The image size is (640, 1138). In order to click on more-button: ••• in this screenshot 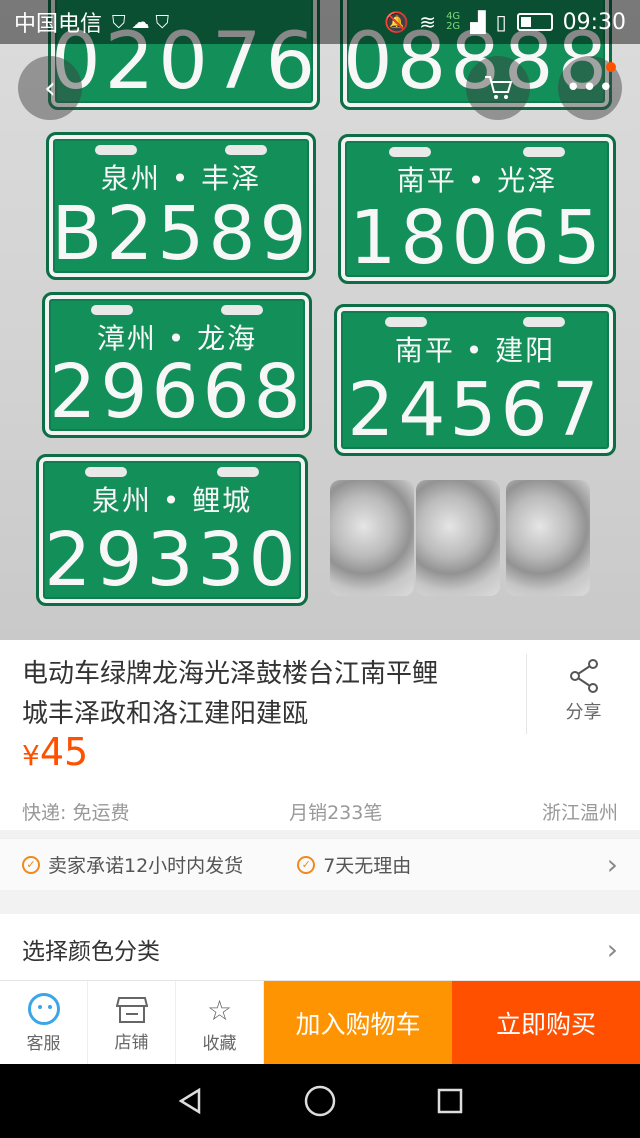, I will do `click(590, 88)`.